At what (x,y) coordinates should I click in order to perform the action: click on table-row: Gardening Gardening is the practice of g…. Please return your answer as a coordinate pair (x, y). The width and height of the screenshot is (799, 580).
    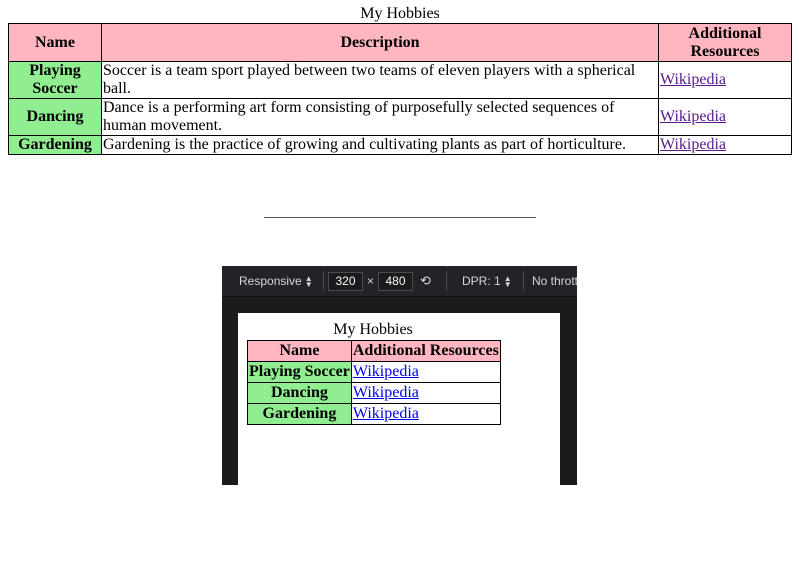
    Looking at the image, I should click on (400, 145).